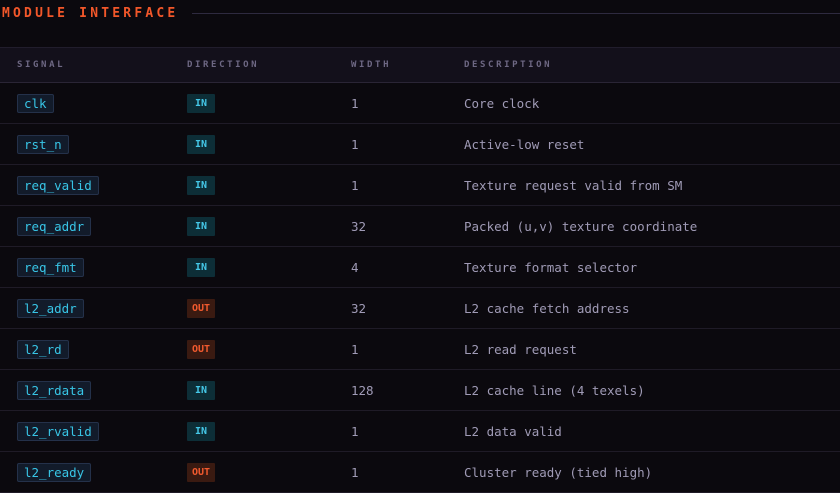 The width and height of the screenshot is (840, 493). I want to click on description-text: L2 data valid, so click(513, 431).